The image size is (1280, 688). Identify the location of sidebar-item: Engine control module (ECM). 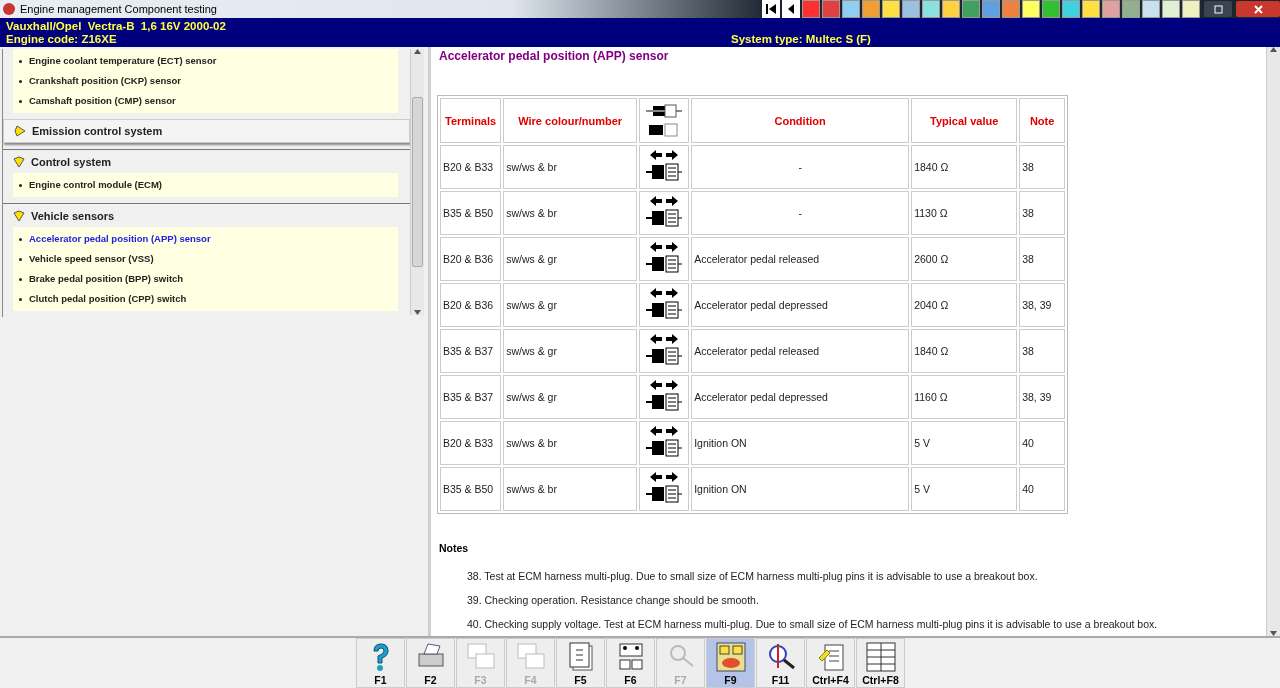
(95, 185).